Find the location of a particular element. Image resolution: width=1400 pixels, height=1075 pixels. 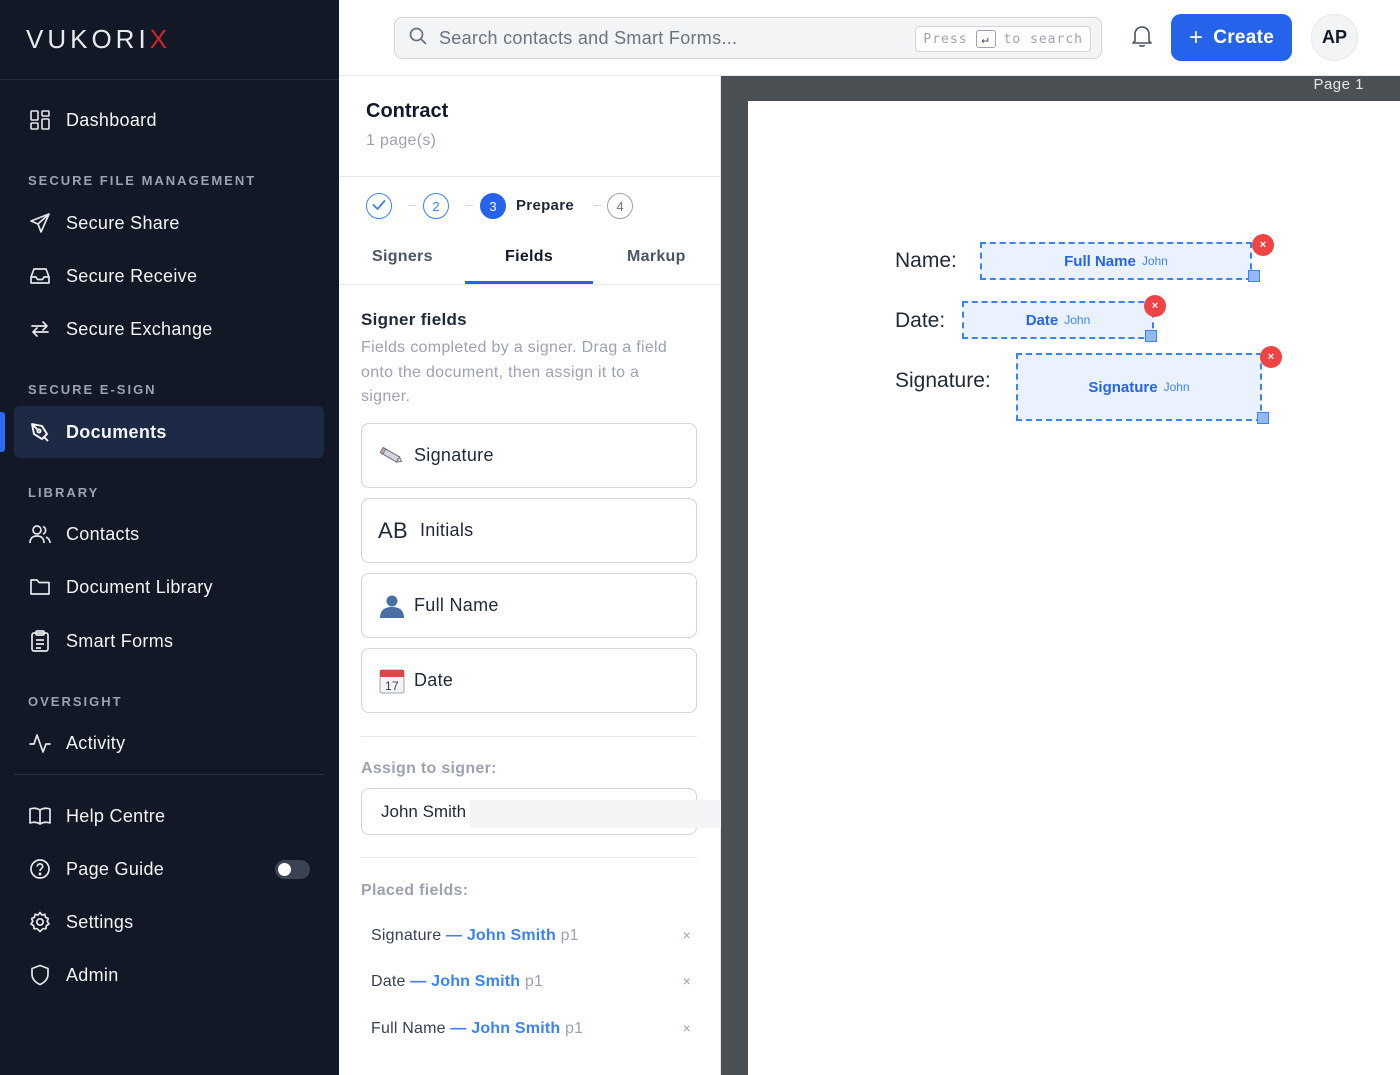

sidebar-item-label: Documents is located at coordinates (116, 431).